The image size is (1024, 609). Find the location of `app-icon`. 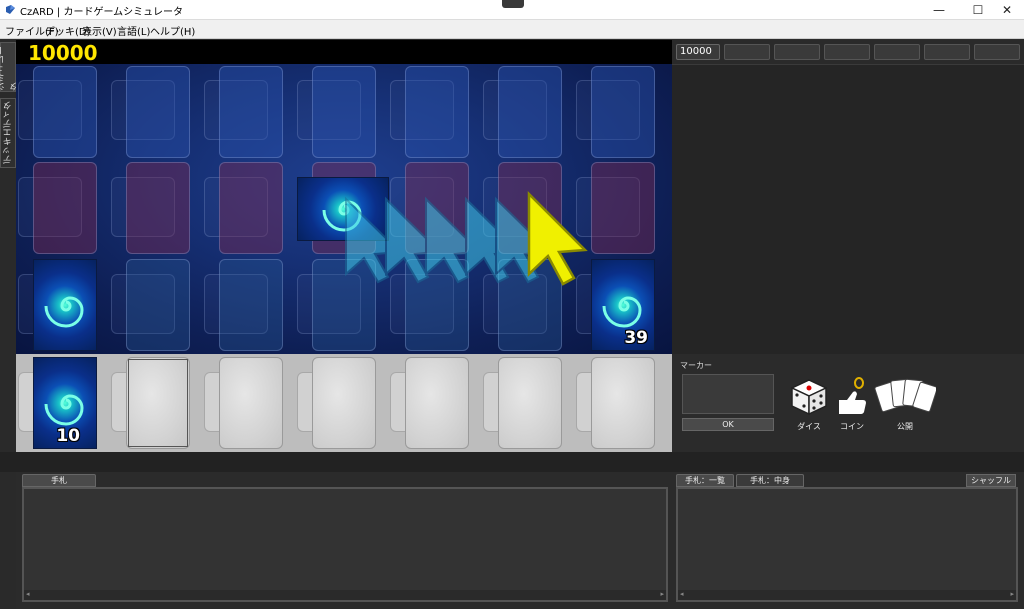

app-icon is located at coordinates (10, 9).